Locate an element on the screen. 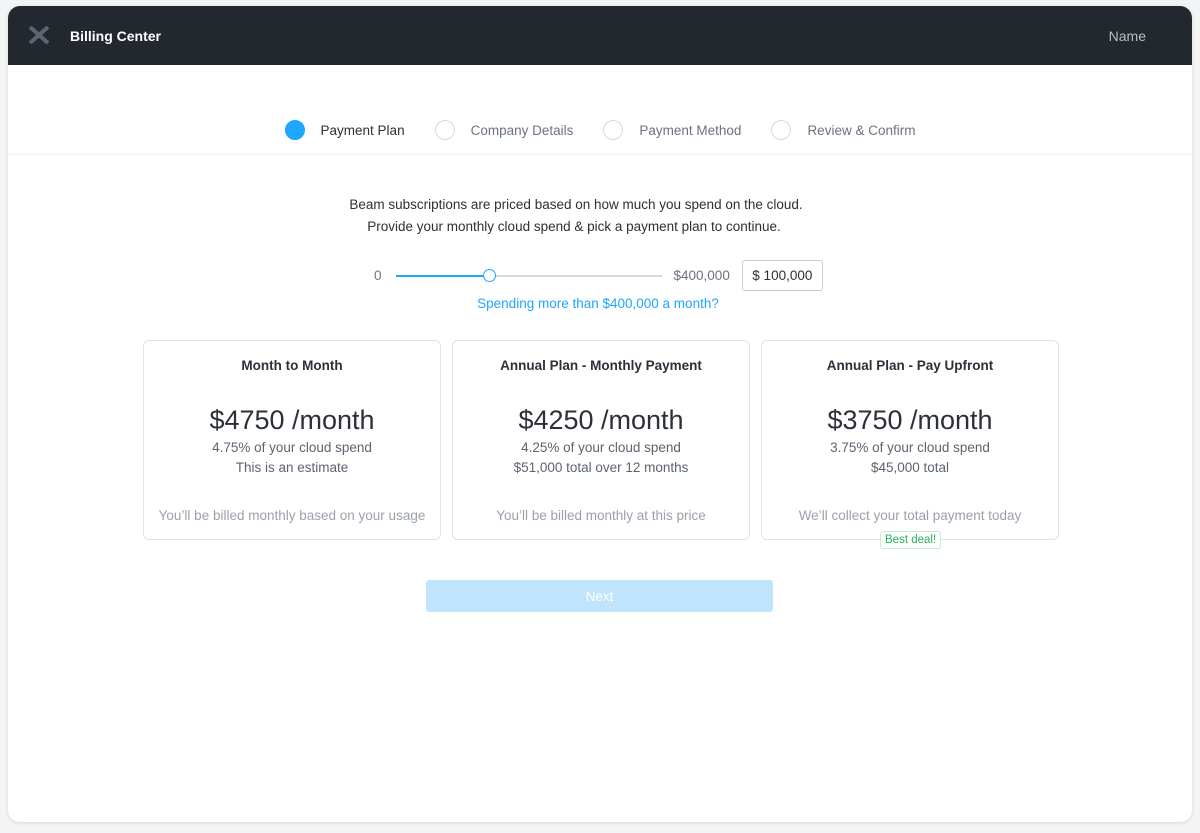 Image resolution: width=1200 pixels, height=833 pixels. next-button: Next is located at coordinates (599, 596).